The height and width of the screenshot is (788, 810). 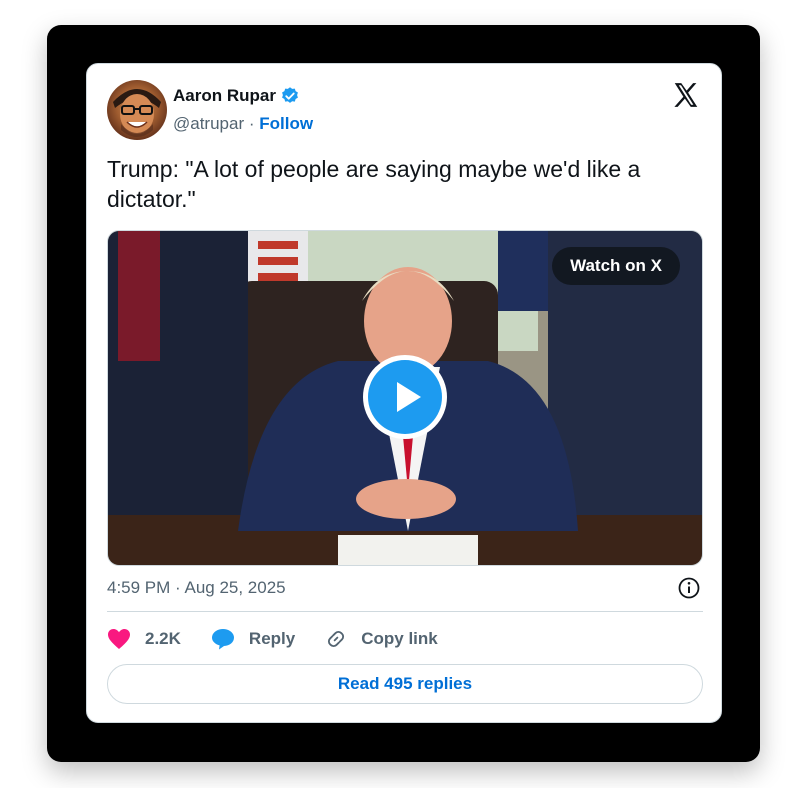 I want to click on action-bar: 2.2K Reply Copy link, so click(x=287, y=639).